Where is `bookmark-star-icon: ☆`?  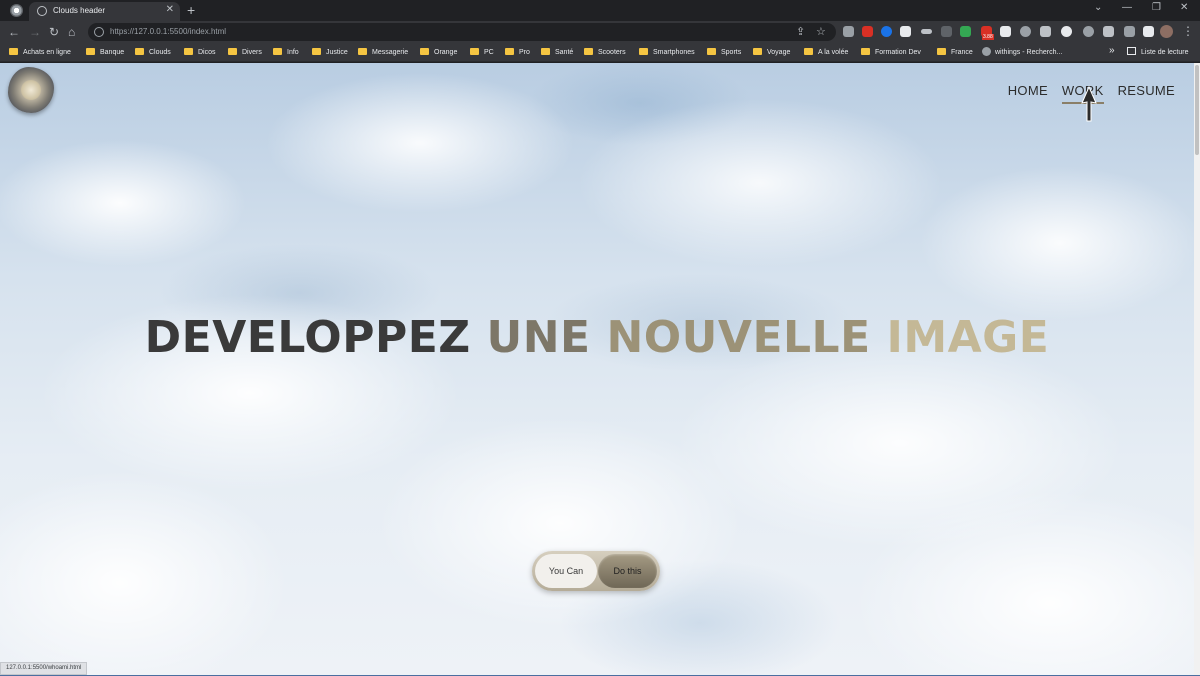 bookmark-star-icon: ☆ is located at coordinates (821, 31).